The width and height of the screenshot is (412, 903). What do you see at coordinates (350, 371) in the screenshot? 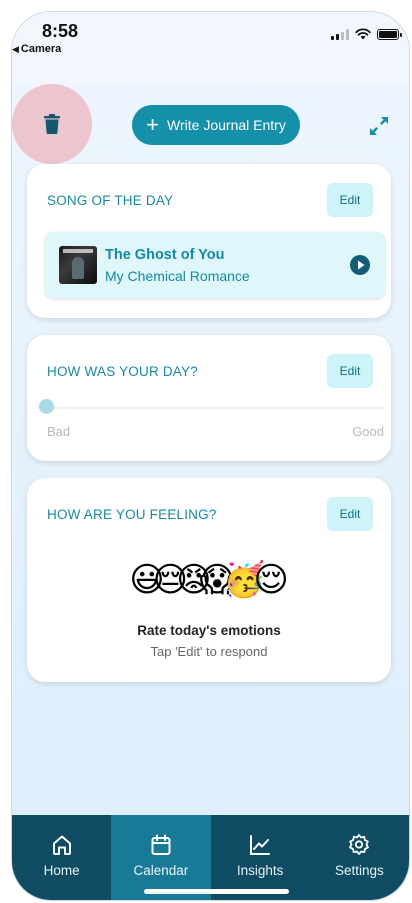
I see `day-edit-button: Edit` at bounding box center [350, 371].